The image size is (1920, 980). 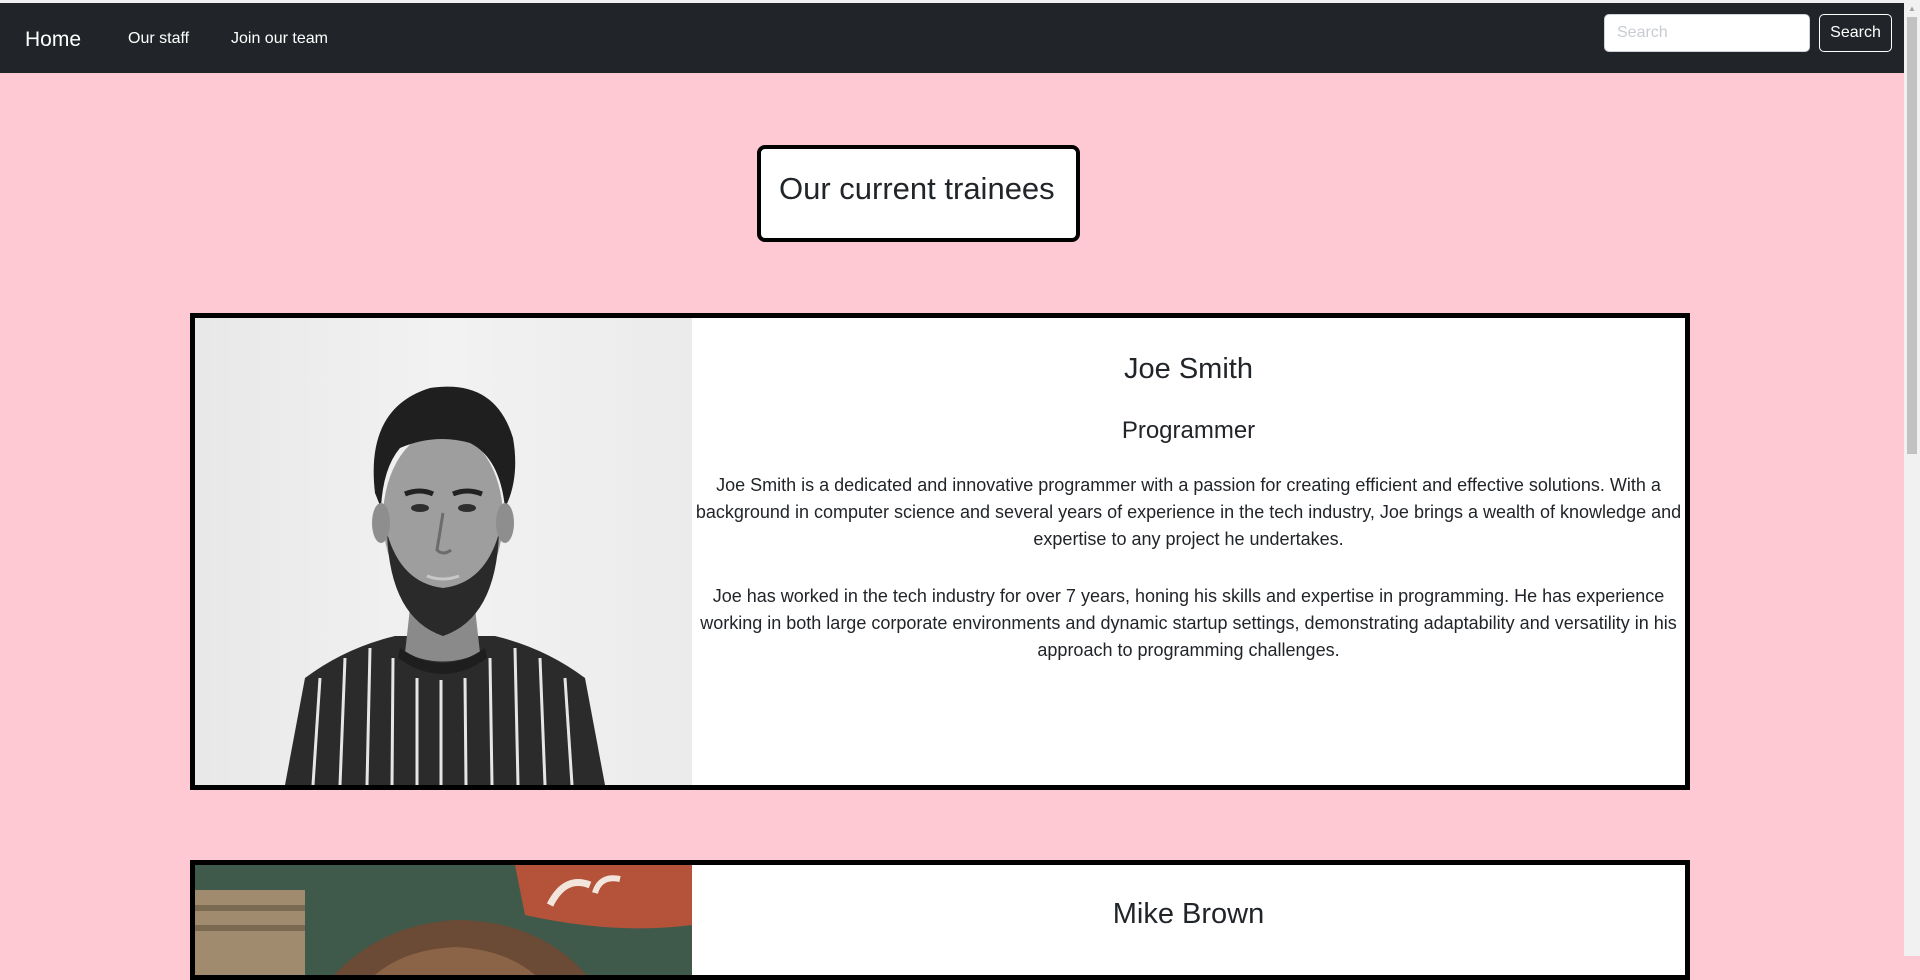 What do you see at coordinates (1912, 235) in the screenshot?
I see `scrollbar-thumb` at bounding box center [1912, 235].